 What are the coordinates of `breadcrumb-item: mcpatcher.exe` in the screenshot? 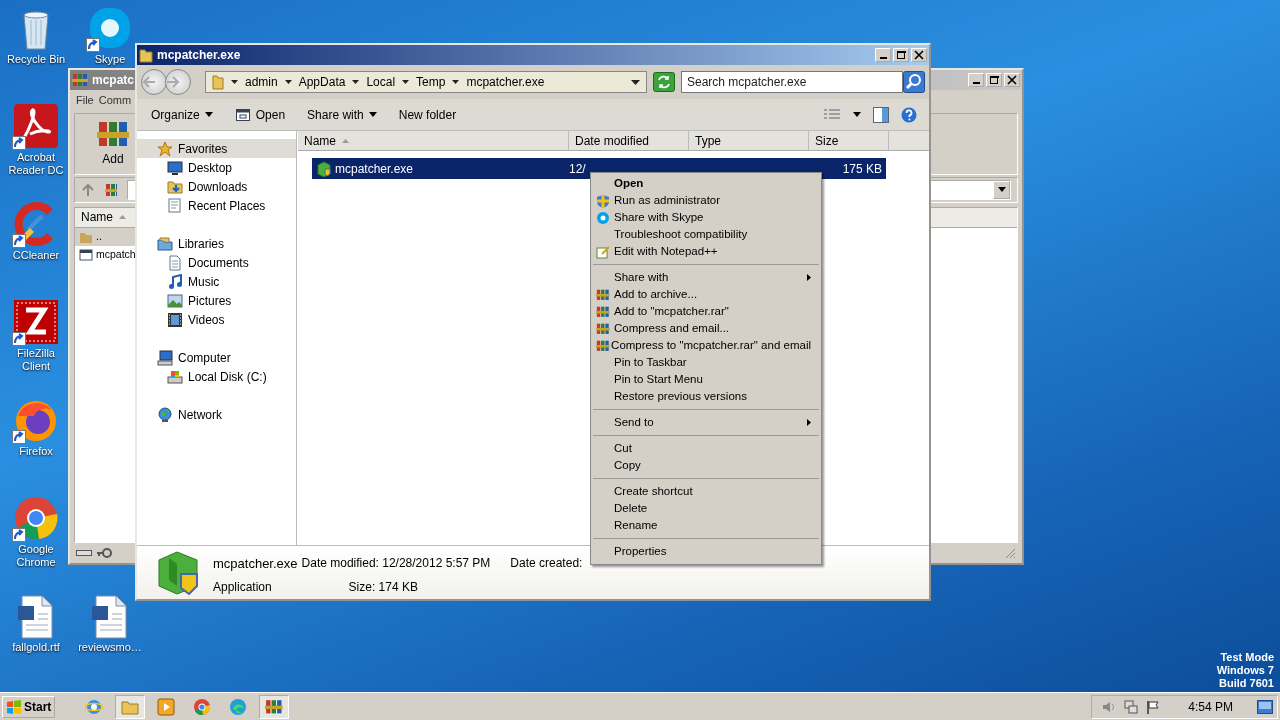 It's located at (505, 82).